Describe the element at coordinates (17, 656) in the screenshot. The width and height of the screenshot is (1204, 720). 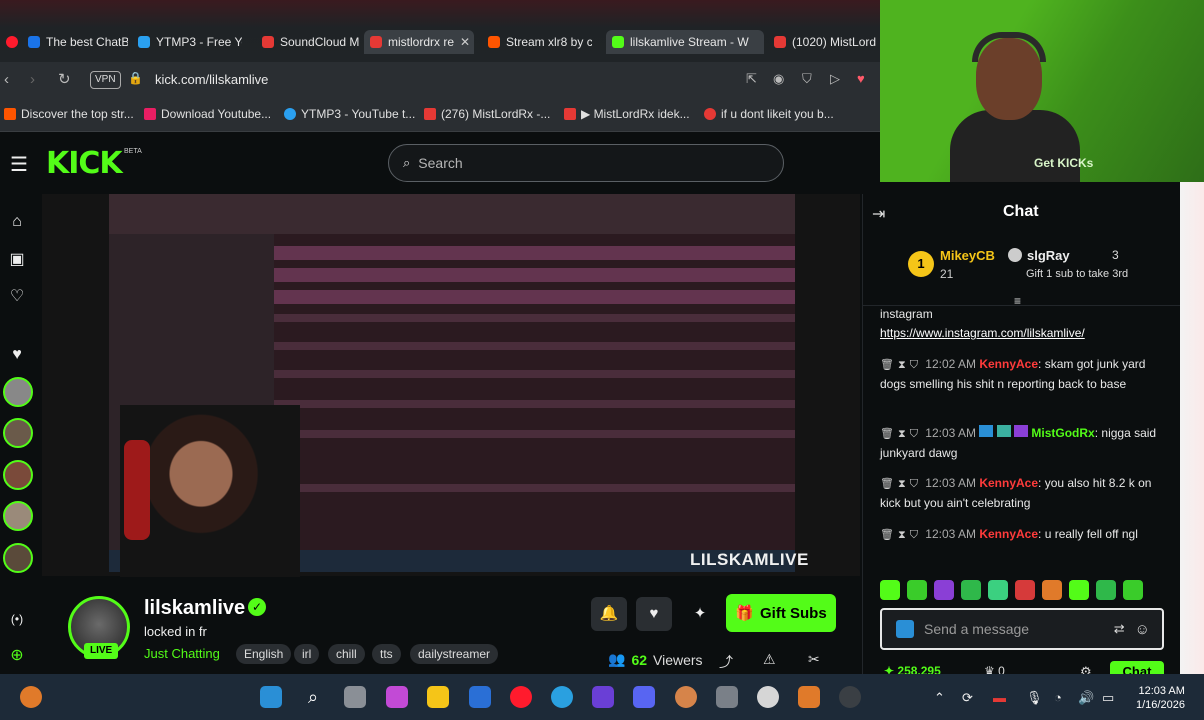
I see `crosshair-icon: ⊕` at that location.